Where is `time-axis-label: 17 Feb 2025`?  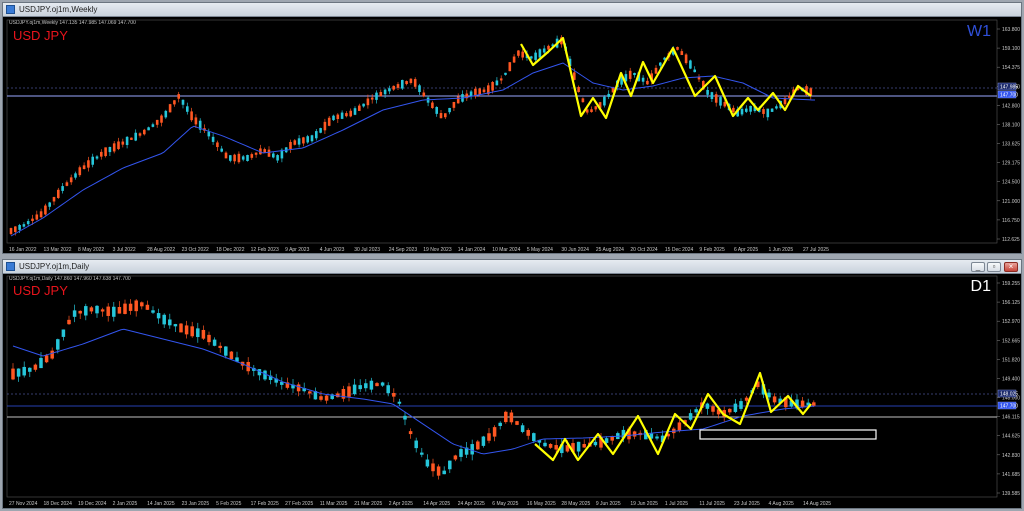 time-axis-label: 17 Feb 2025 is located at coordinates (265, 504).